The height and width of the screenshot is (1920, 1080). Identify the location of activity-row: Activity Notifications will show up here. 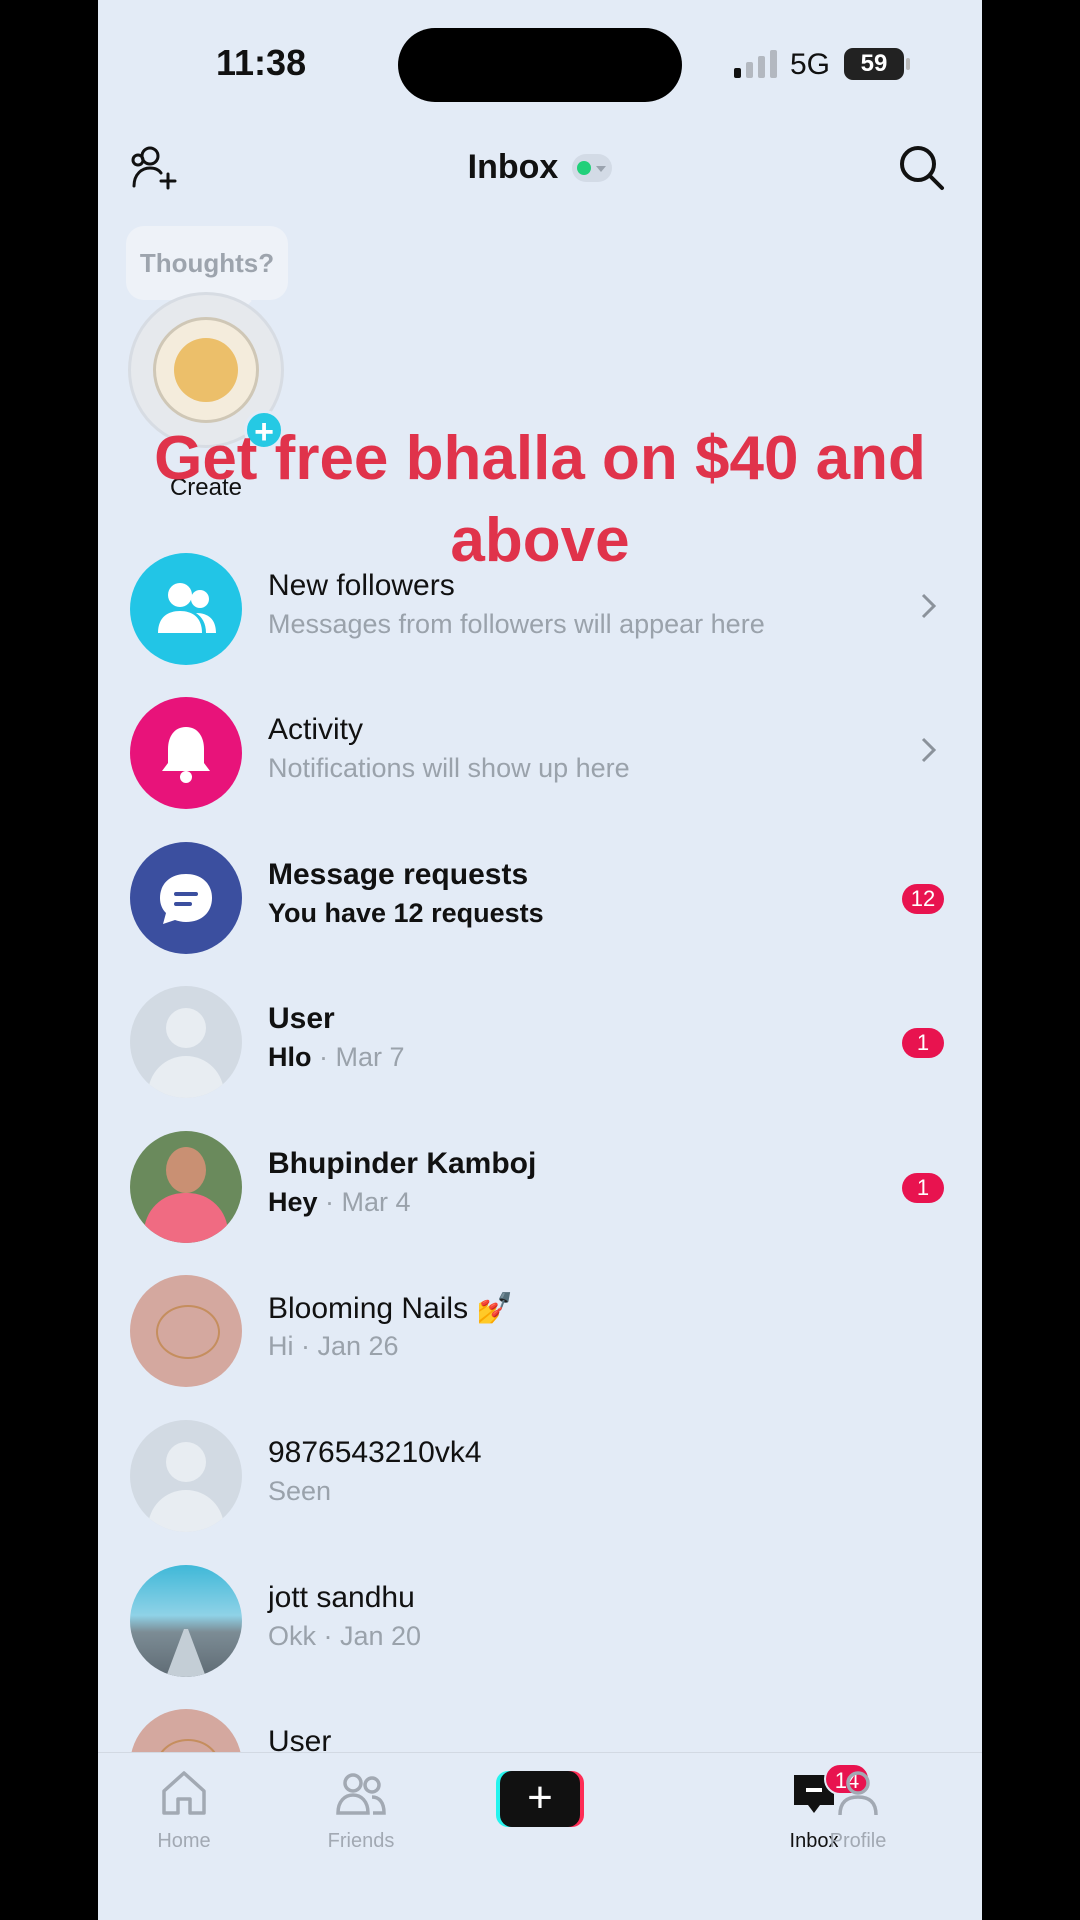
(540, 757).